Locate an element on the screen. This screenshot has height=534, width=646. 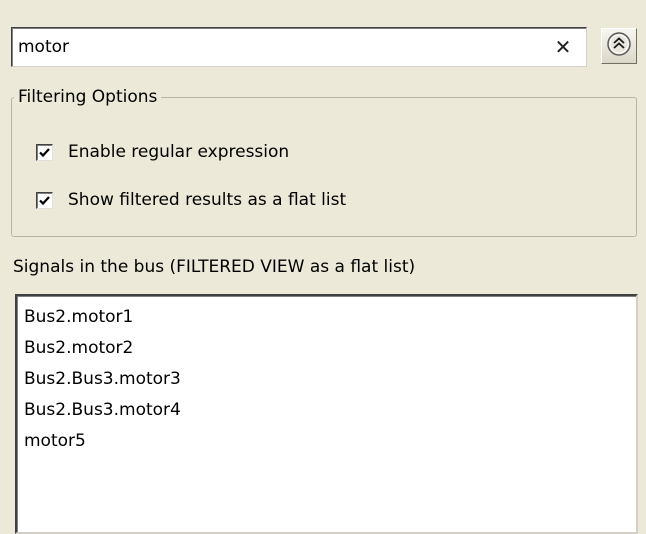
list-item: Bus2.motor1 is located at coordinates (330, 317).